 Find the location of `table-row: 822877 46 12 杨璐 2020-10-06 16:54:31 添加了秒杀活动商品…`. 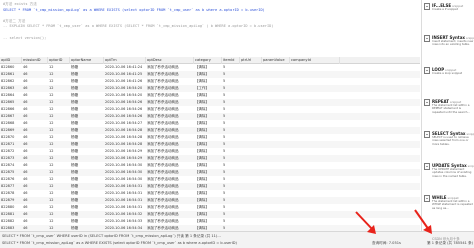

table-row: 822877 46 12 杨璐 2020-10-06 16:54:31 添加了秒杀活动商品… is located at coordinates (210, 186).